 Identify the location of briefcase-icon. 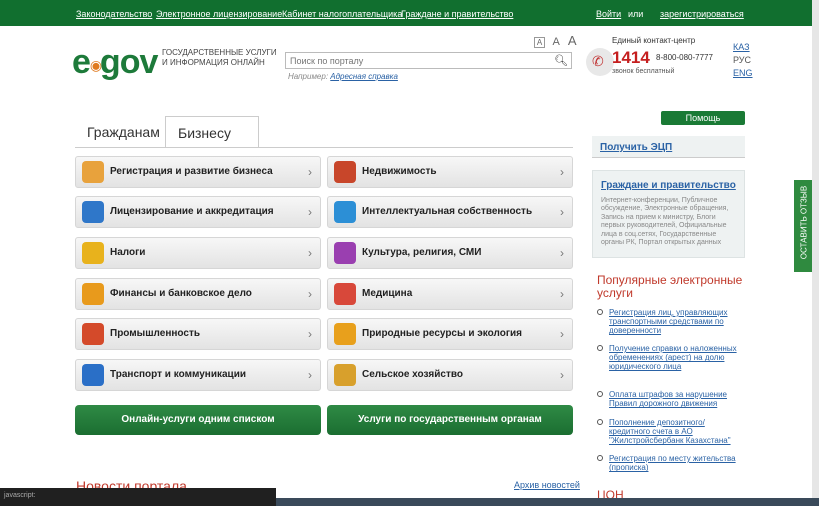
(93, 172).